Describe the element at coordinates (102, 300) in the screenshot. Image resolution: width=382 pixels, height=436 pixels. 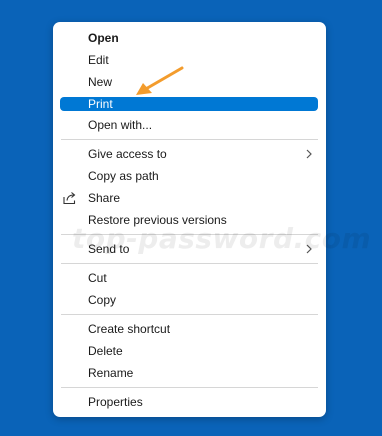
I see `menu-item-label: Copy` at that location.